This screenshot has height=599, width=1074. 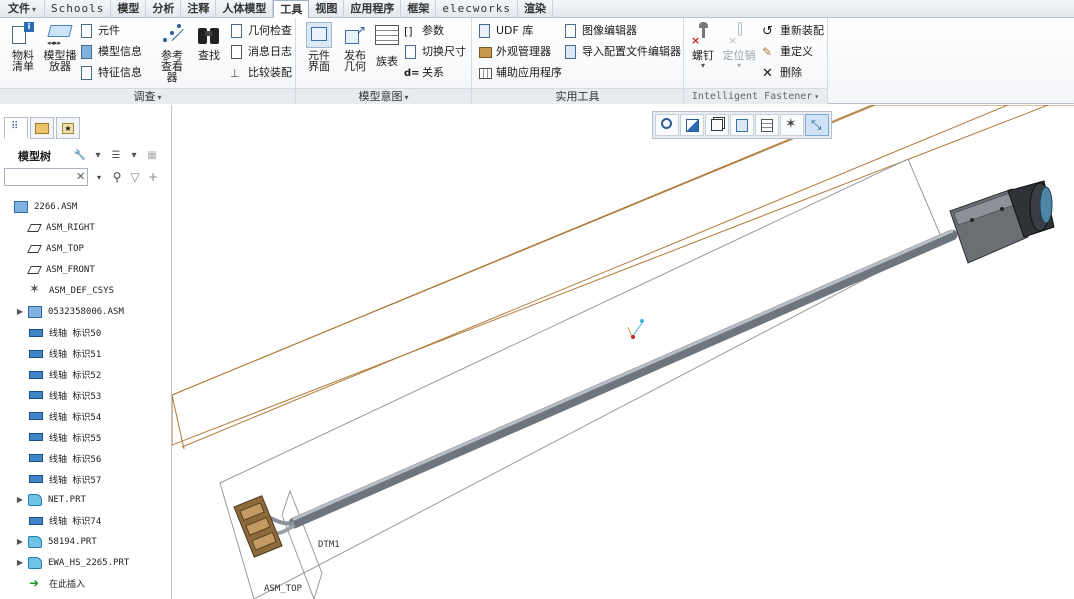 What do you see at coordinates (75, 334) in the screenshot?
I see `tree-node-label: 线轴 标识50` at bounding box center [75, 334].